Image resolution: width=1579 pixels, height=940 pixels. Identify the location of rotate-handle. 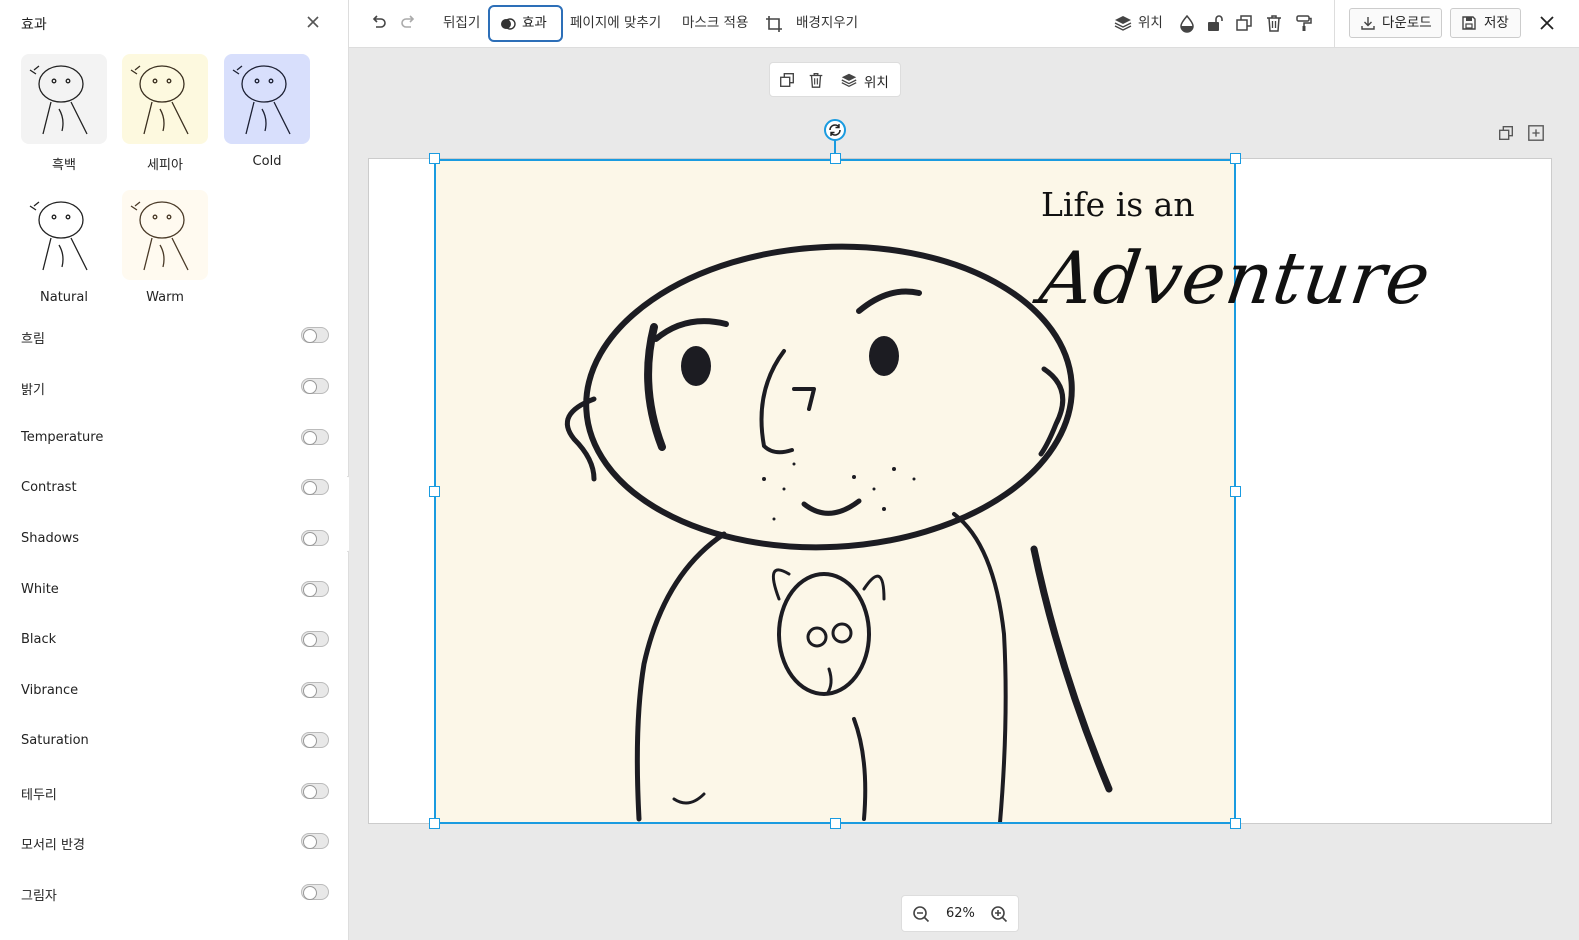
(835, 130).